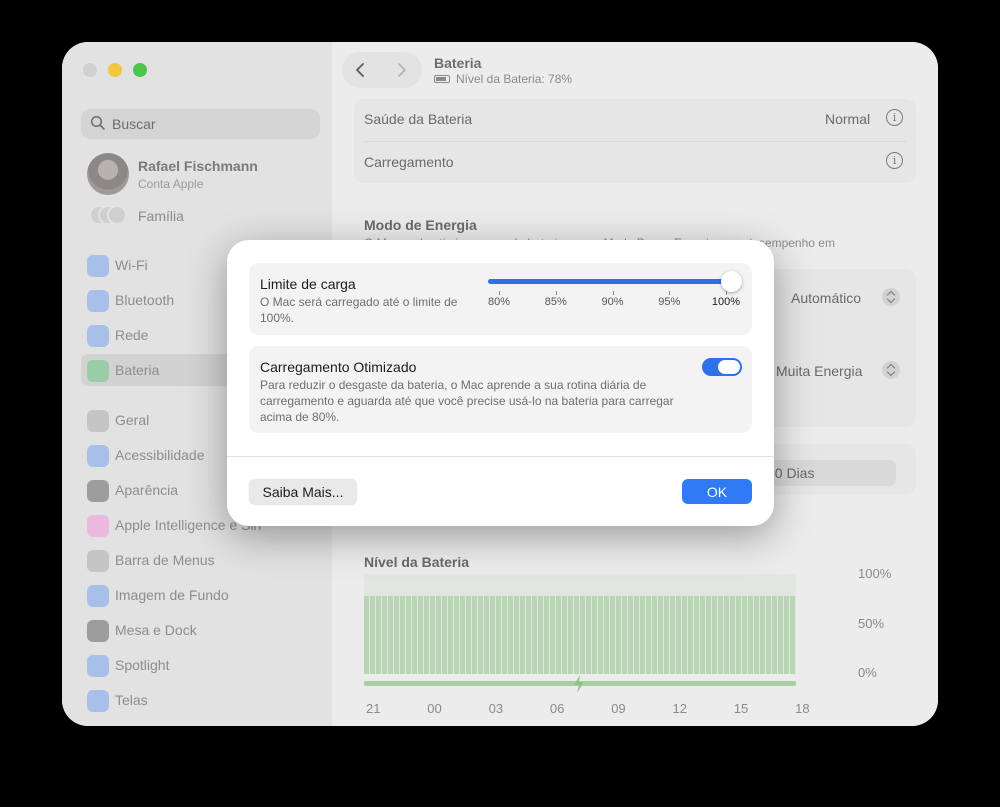 The width and height of the screenshot is (1000, 807). Describe the element at coordinates (131, 700) in the screenshot. I see `sidebar-item-label: Telas` at that location.